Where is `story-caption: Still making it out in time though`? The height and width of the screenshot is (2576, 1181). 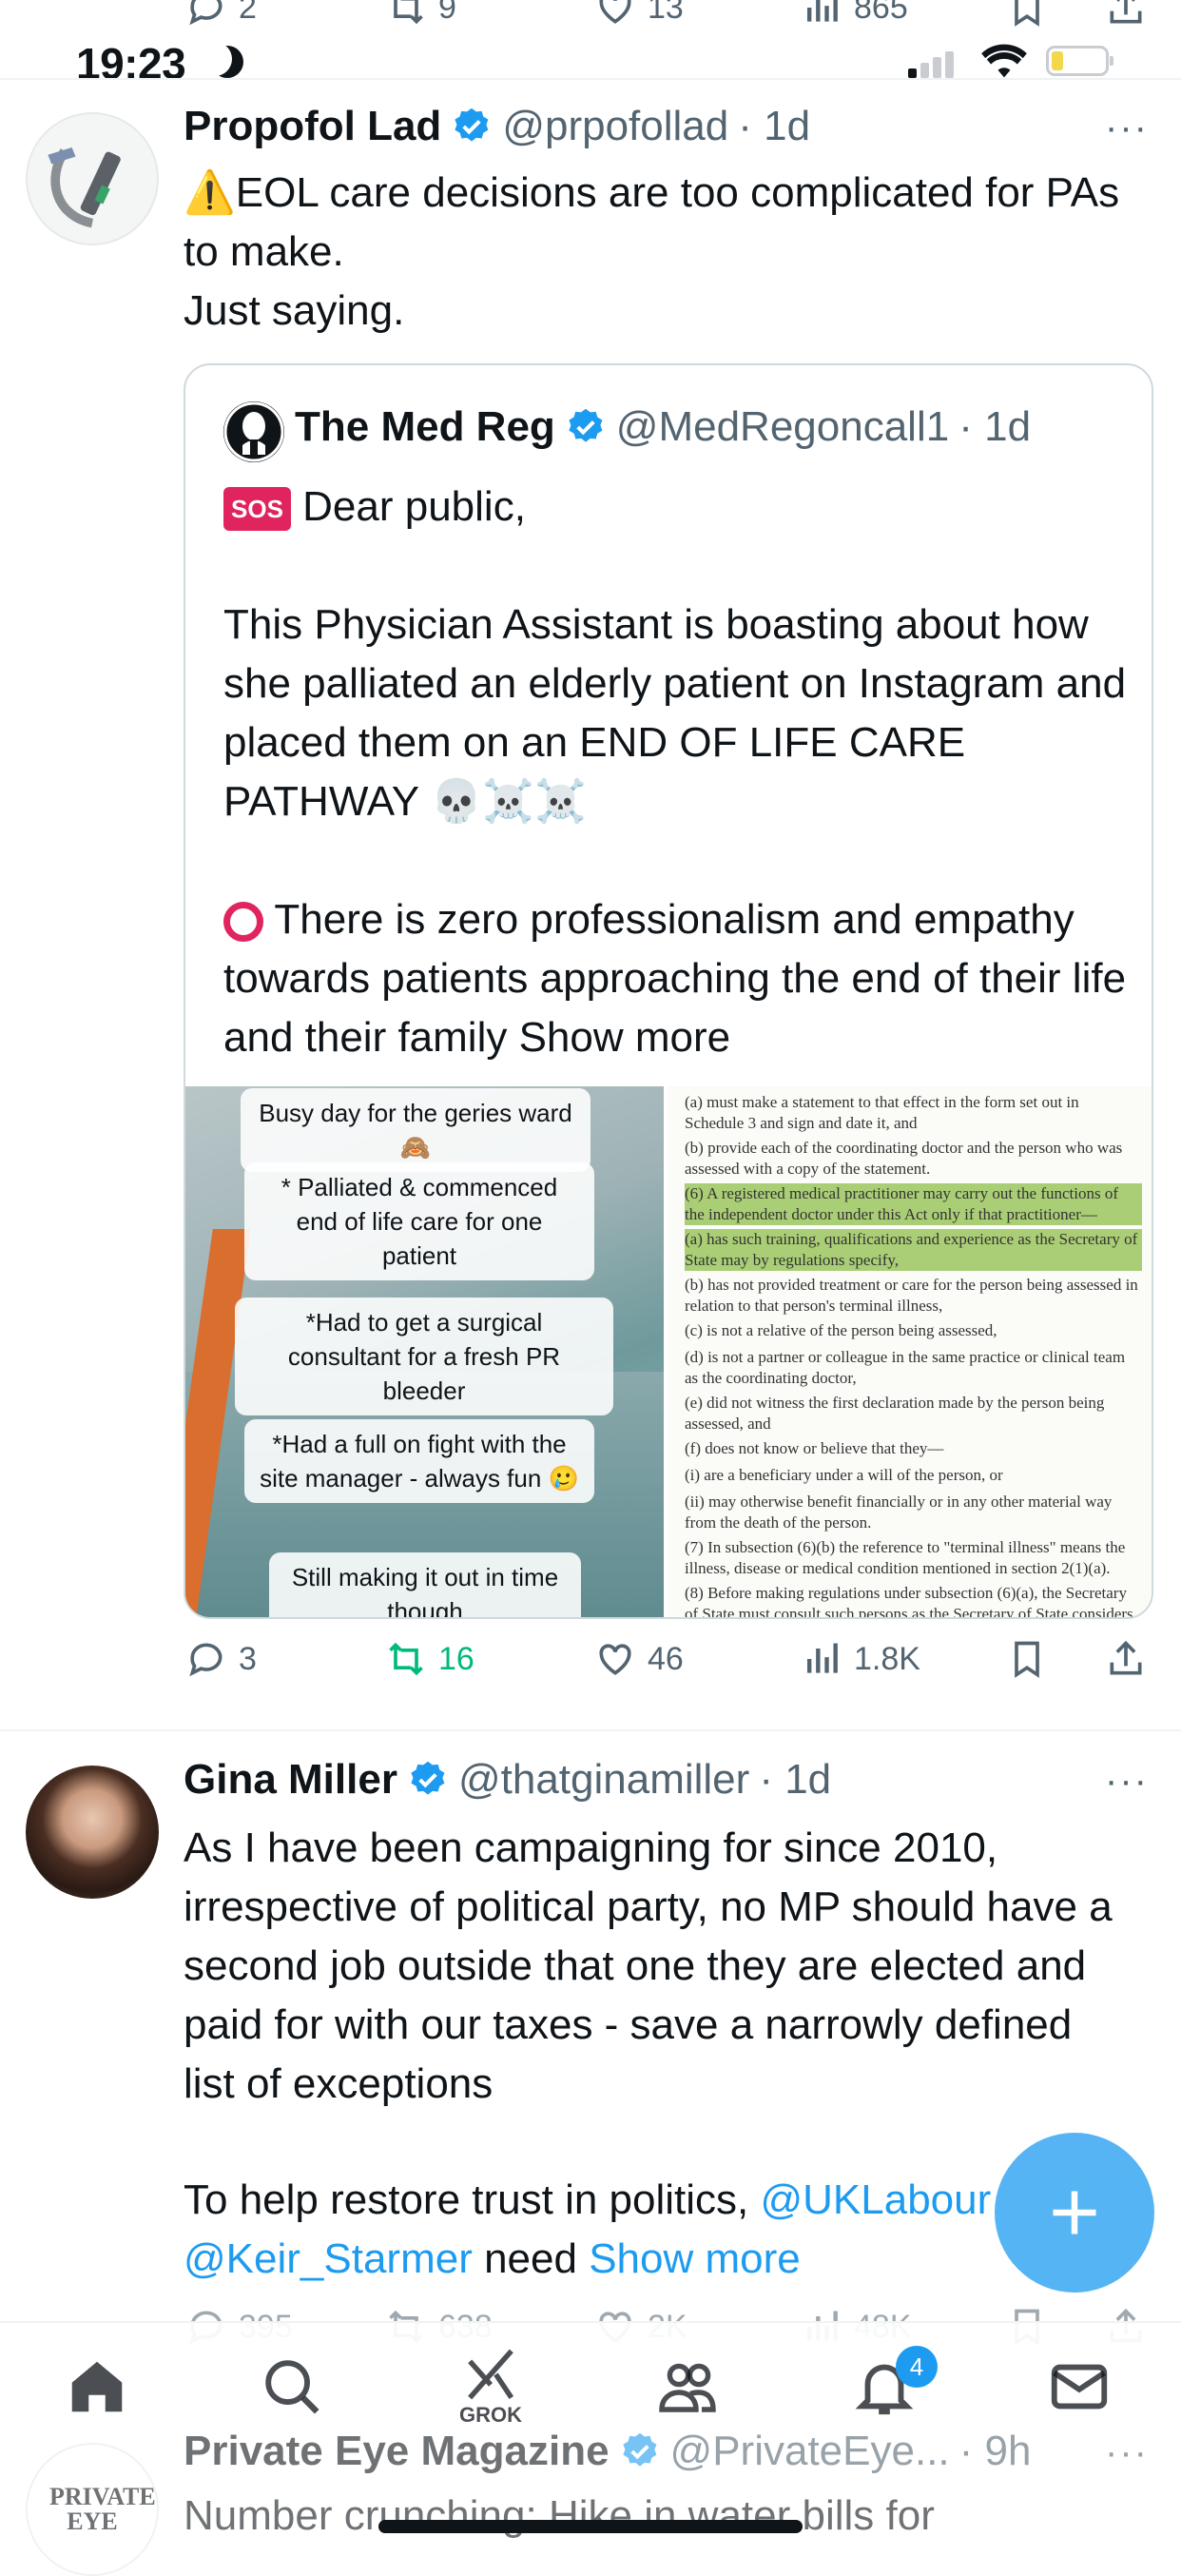
story-caption: Still making it out in time though is located at coordinates (425, 1584).